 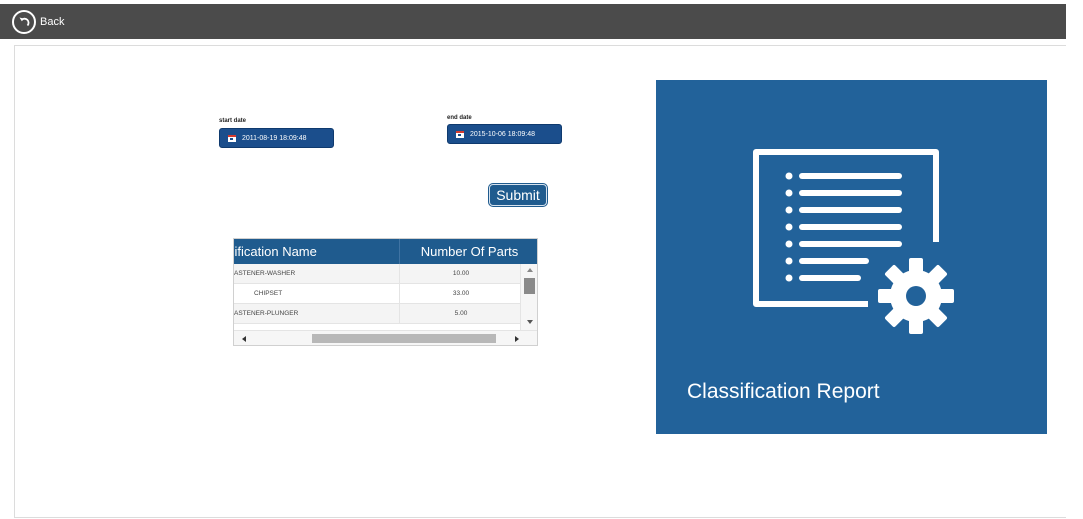 I want to click on grid-header: sification Name Number Of Parts, so click(x=385, y=251).